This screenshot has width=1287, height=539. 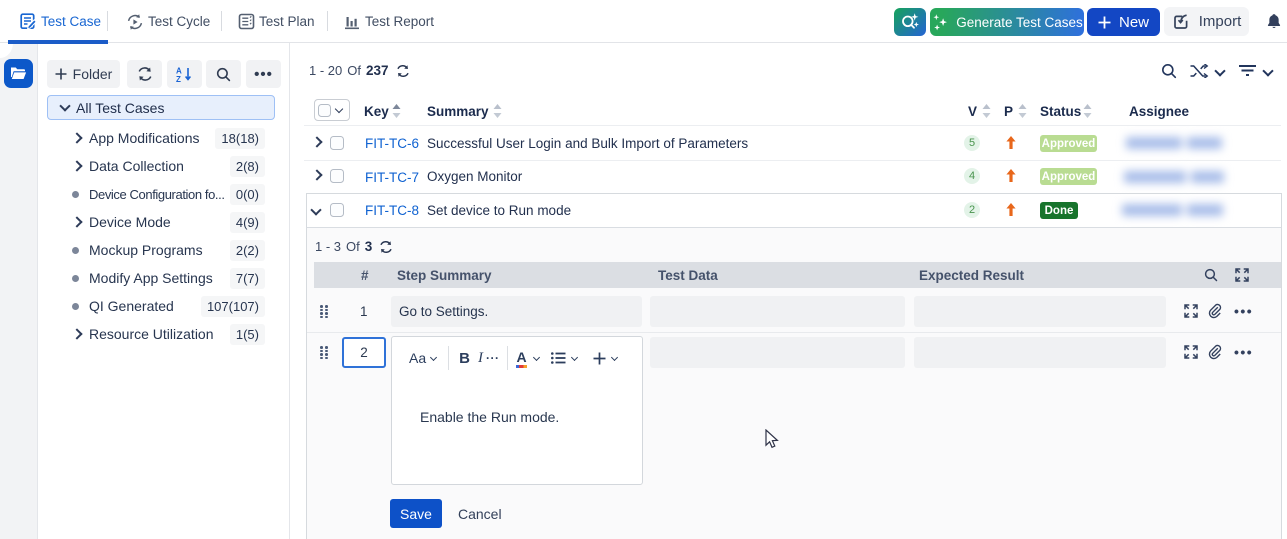 What do you see at coordinates (178, 79) in the screenshot?
I see `svg-text: Z` at bounding box center [178, 79].